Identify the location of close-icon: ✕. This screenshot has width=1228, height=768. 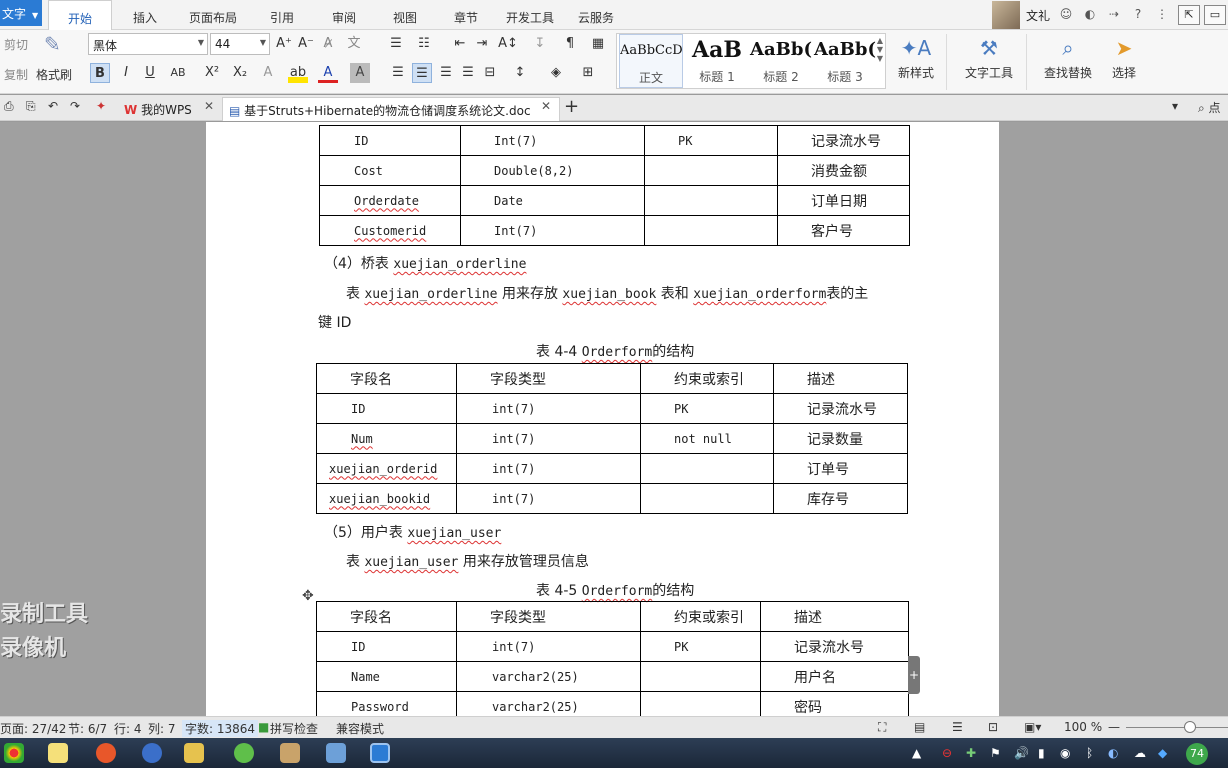
(209, 106).